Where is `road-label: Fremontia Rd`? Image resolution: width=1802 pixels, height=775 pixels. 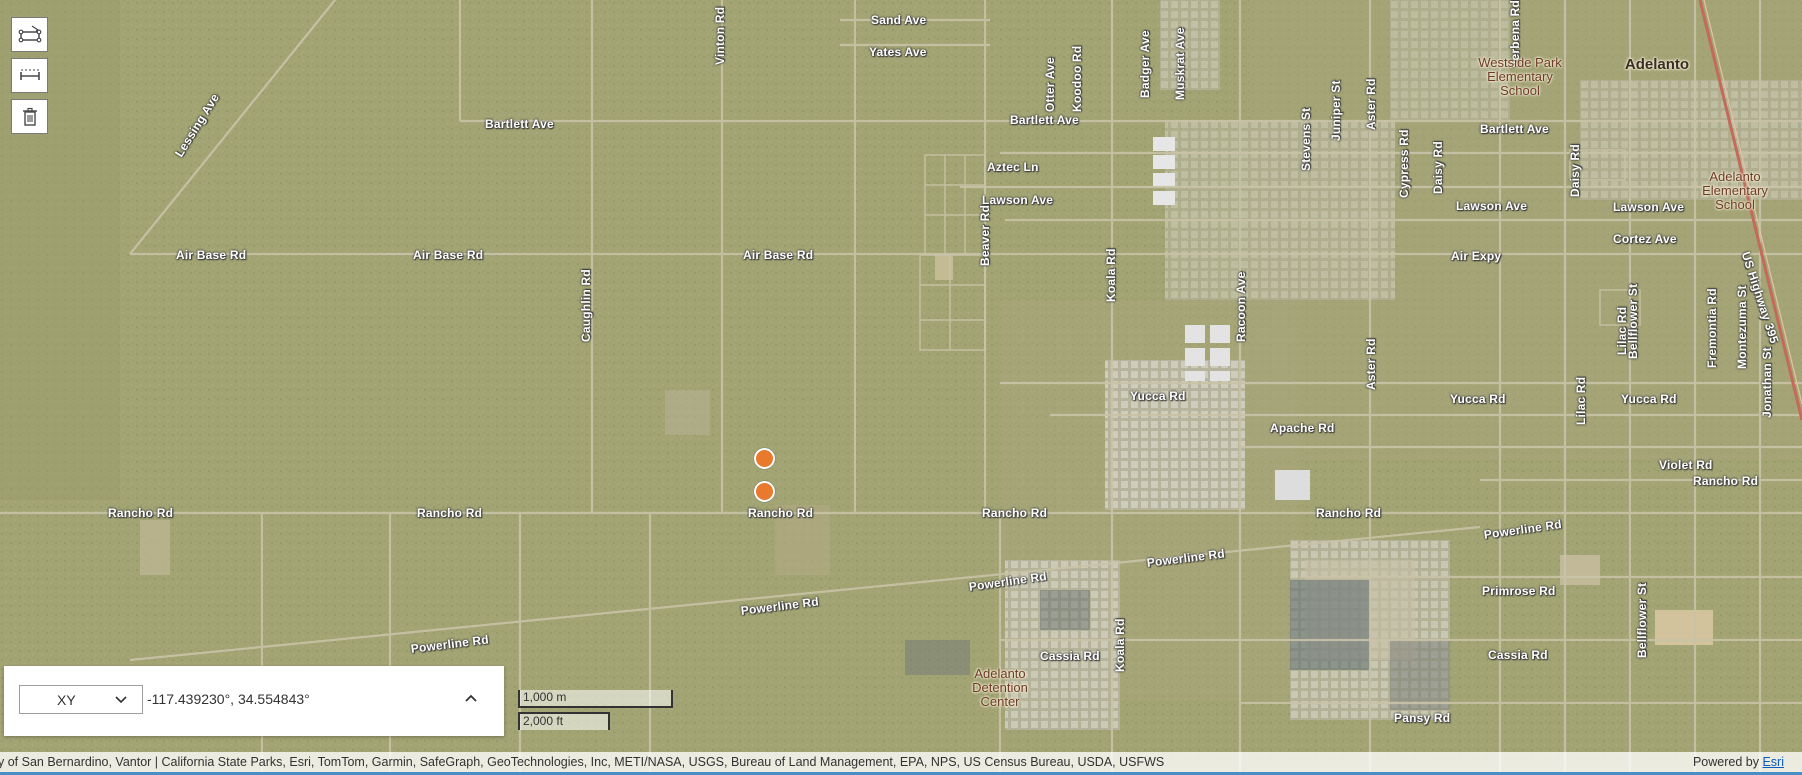
road-label: Fremontia Rd is located at coordinates (1712, 328).